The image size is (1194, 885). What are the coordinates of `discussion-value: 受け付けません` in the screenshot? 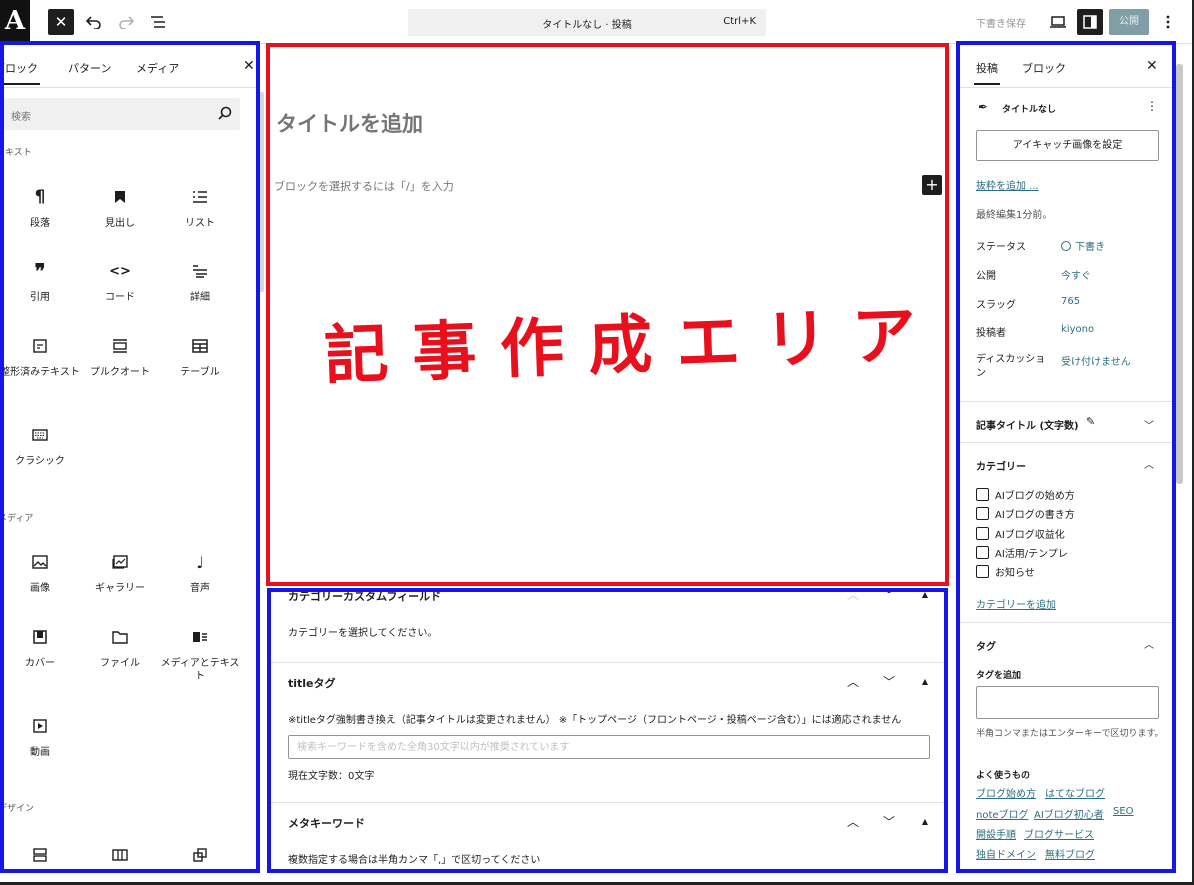 It's located at (1096, 360).